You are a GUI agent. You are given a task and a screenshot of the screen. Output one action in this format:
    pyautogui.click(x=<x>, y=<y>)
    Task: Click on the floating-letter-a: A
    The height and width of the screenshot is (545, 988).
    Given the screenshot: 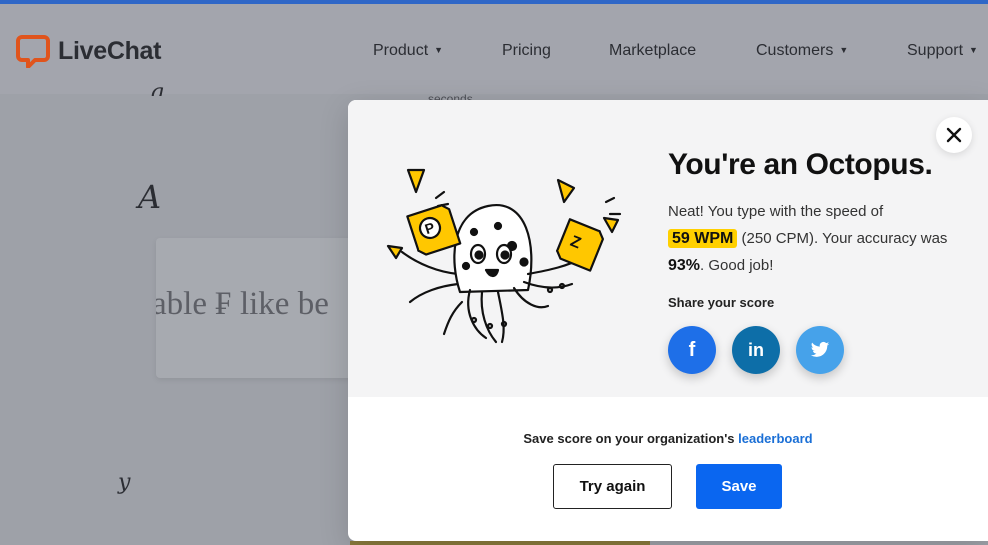 What is the action you would take?
    pyautogui.click(x=150, y=197)
    